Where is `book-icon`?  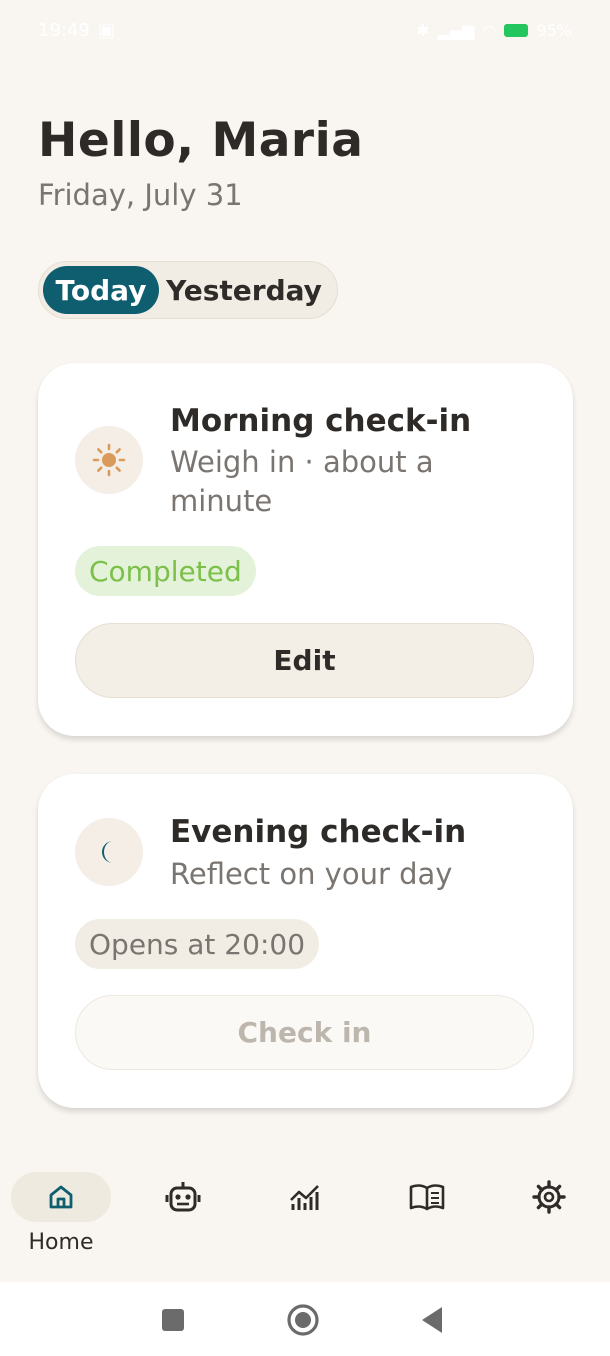
book-icon is located at coordinates (427, 1197).